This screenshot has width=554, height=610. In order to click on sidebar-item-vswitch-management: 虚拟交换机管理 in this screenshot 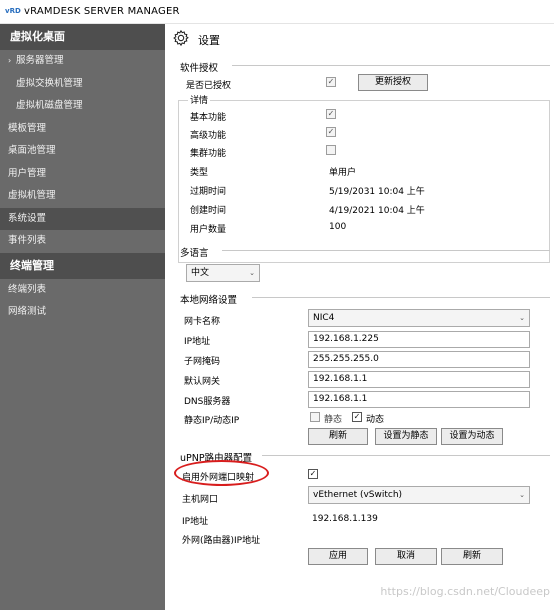, I will do `click(82, 84)`.